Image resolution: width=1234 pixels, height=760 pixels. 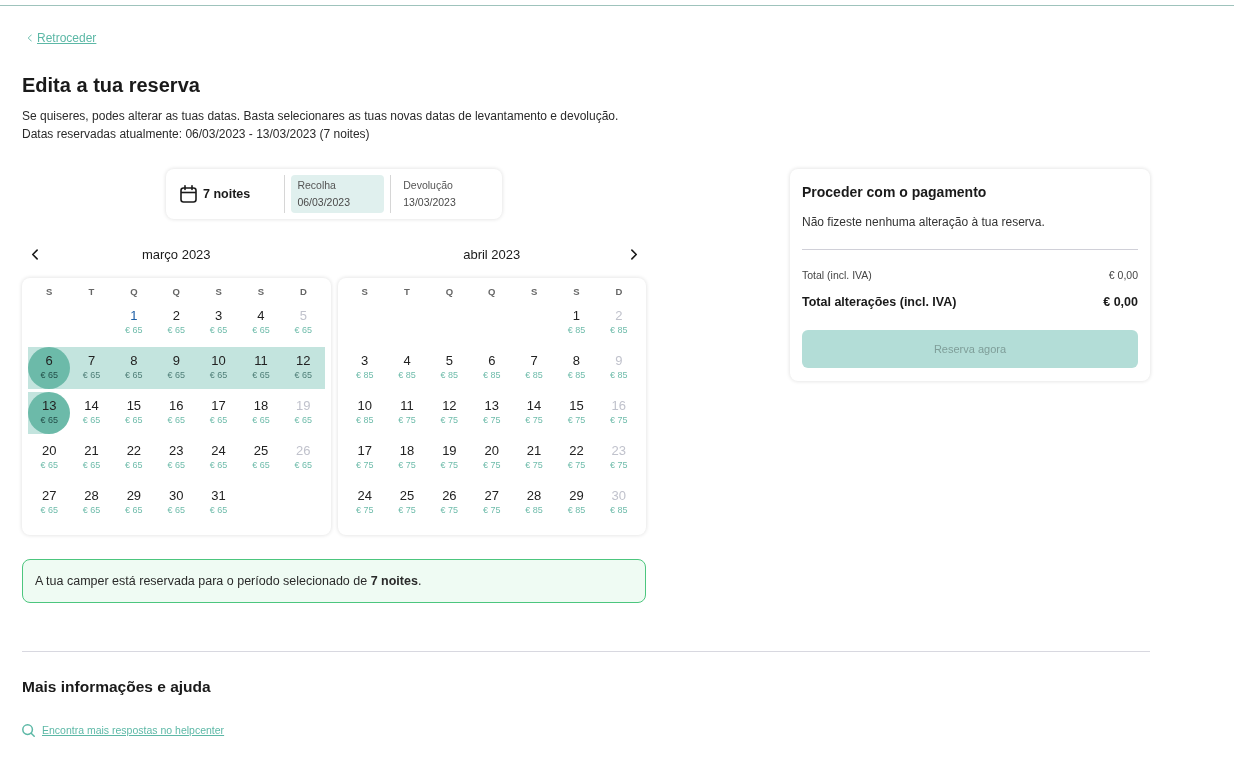 What do you see at coordinates (261, 368) in the screenshot?
I see `calendar-day: 11 € 65` at bounding box center [261, 368].